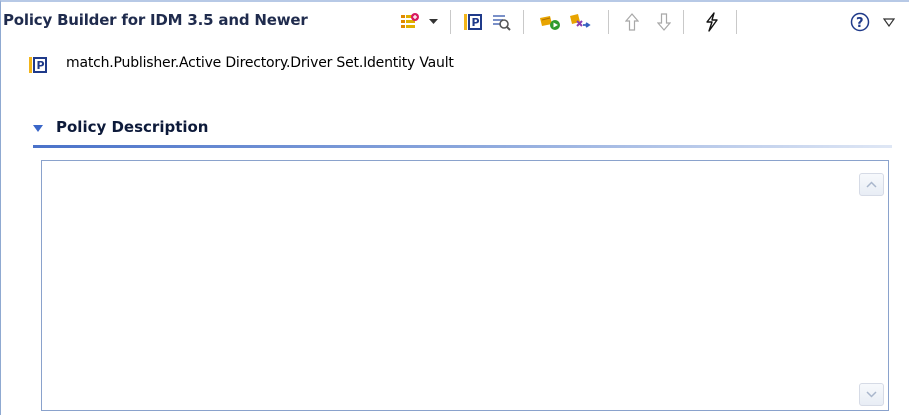 Image resolution: width=909 pixels, height=415 pixels. Describe the element at coordinates (871, 285) in the screenshot. I see `vertical-scrollbar` at that location.